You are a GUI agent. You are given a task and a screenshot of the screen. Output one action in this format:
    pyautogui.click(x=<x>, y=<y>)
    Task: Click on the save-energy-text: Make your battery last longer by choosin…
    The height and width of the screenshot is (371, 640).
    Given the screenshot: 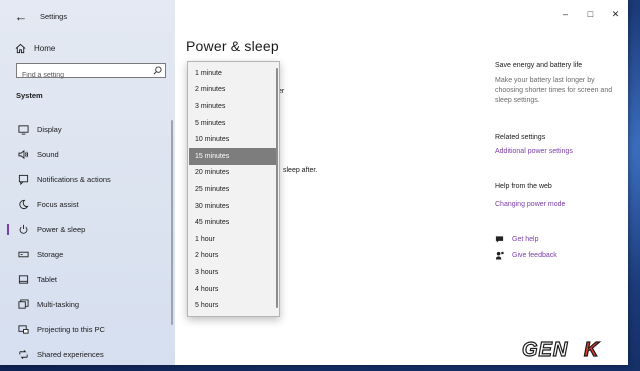 What is the action you would take?
    pyautogui.click(x=554, y=90)
    